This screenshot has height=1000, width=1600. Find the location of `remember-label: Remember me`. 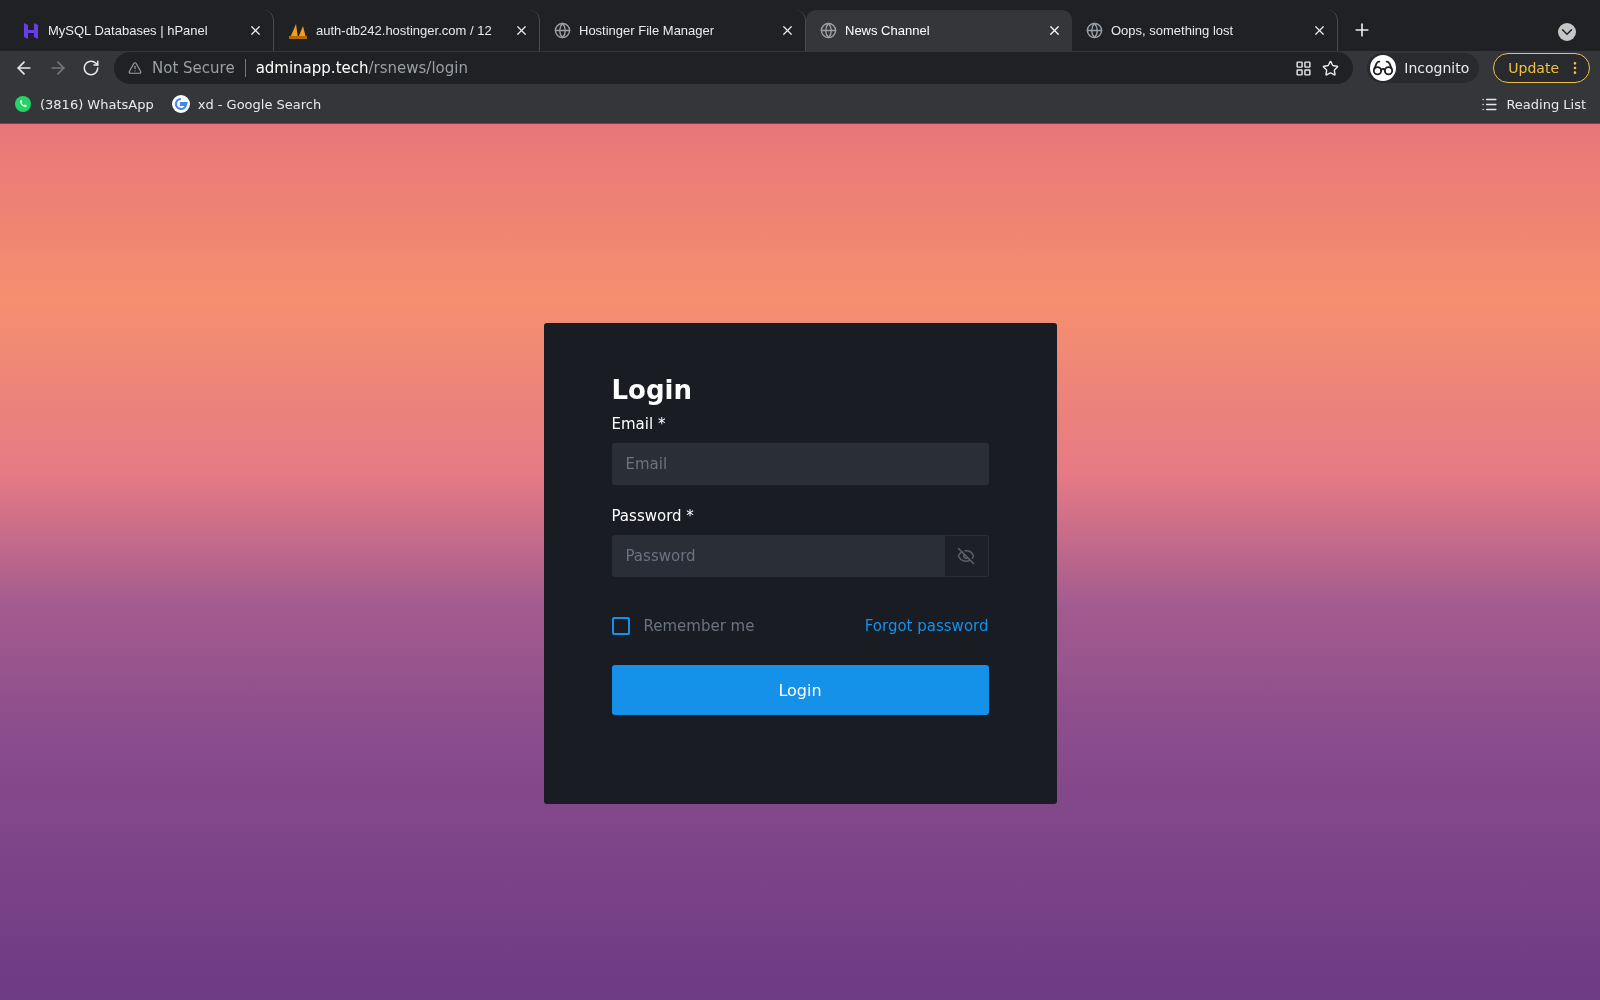

remember-label: Remember me is located at coordinates (699, 626).